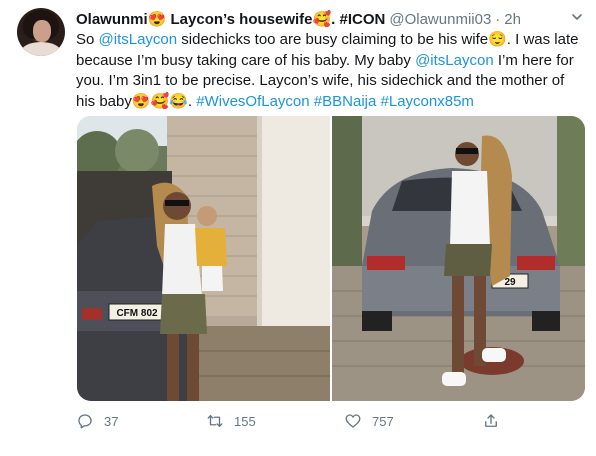 The image size is (596, 456). I want to click on timestamp: 2h, so click(512, 19).